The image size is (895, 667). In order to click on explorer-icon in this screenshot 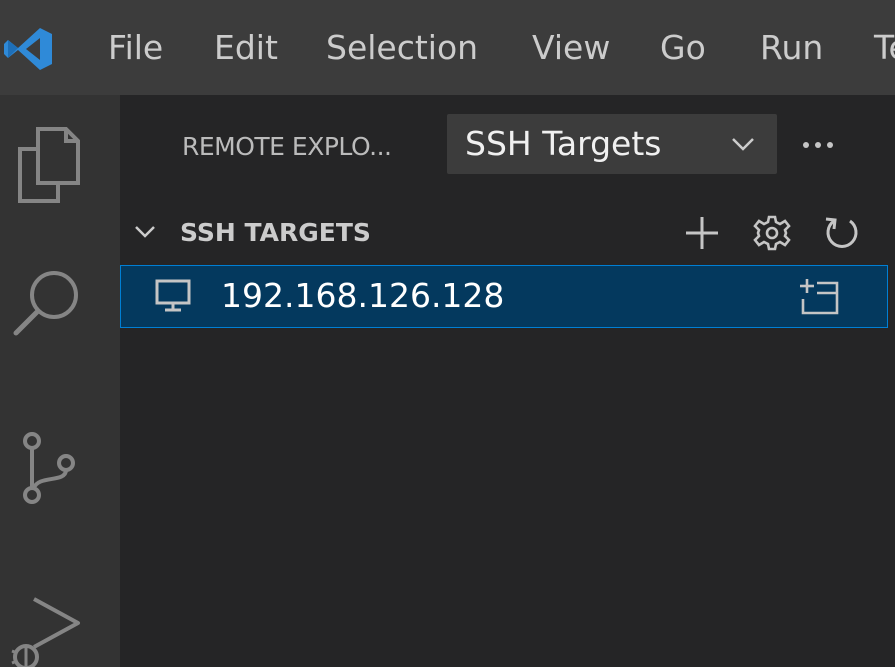, I will do `click(46, 166)`.